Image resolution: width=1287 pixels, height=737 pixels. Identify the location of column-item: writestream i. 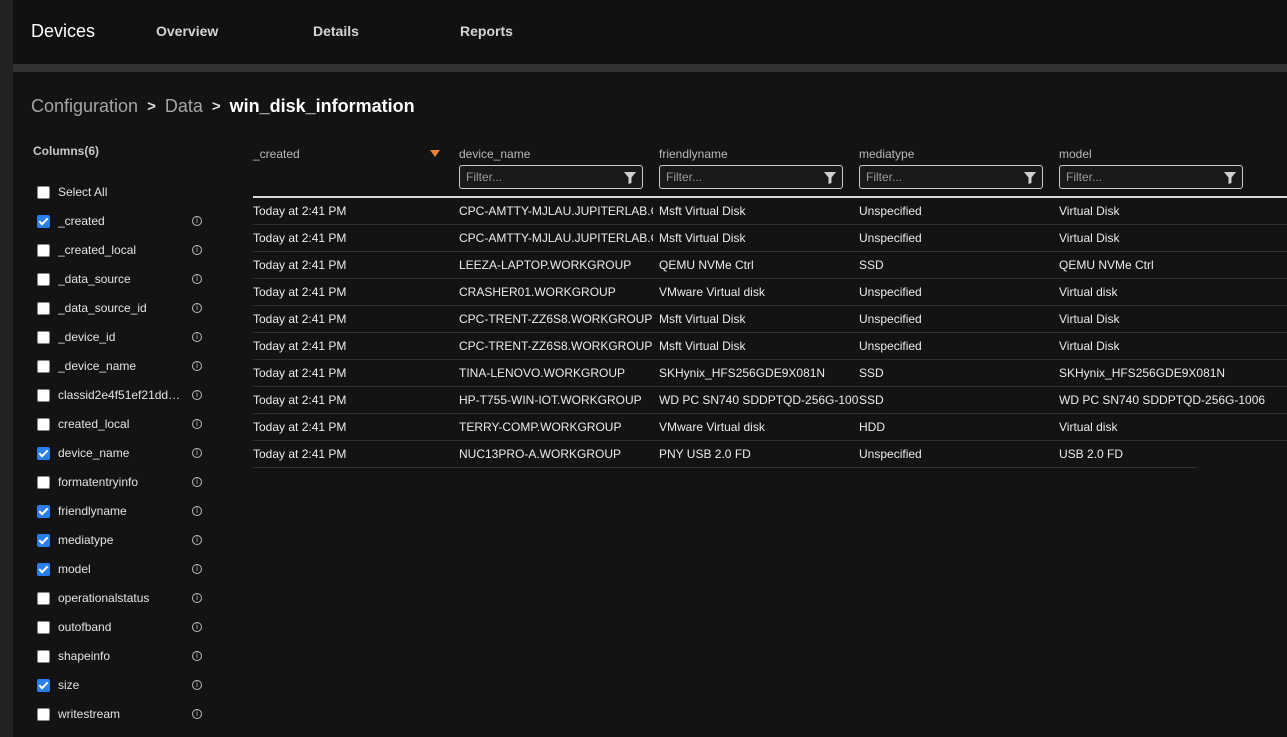
(122, 714).